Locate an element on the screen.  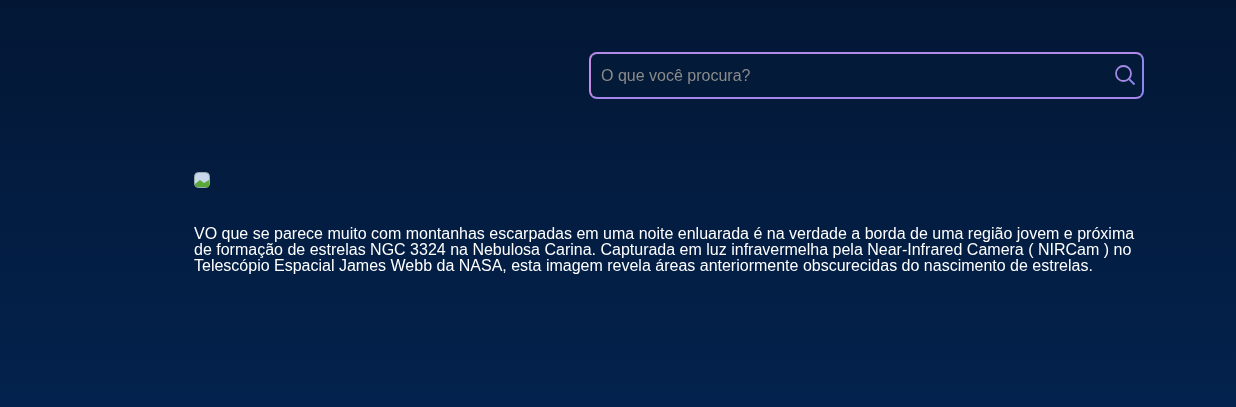
search-icon is located at coordinates (1125, 75).